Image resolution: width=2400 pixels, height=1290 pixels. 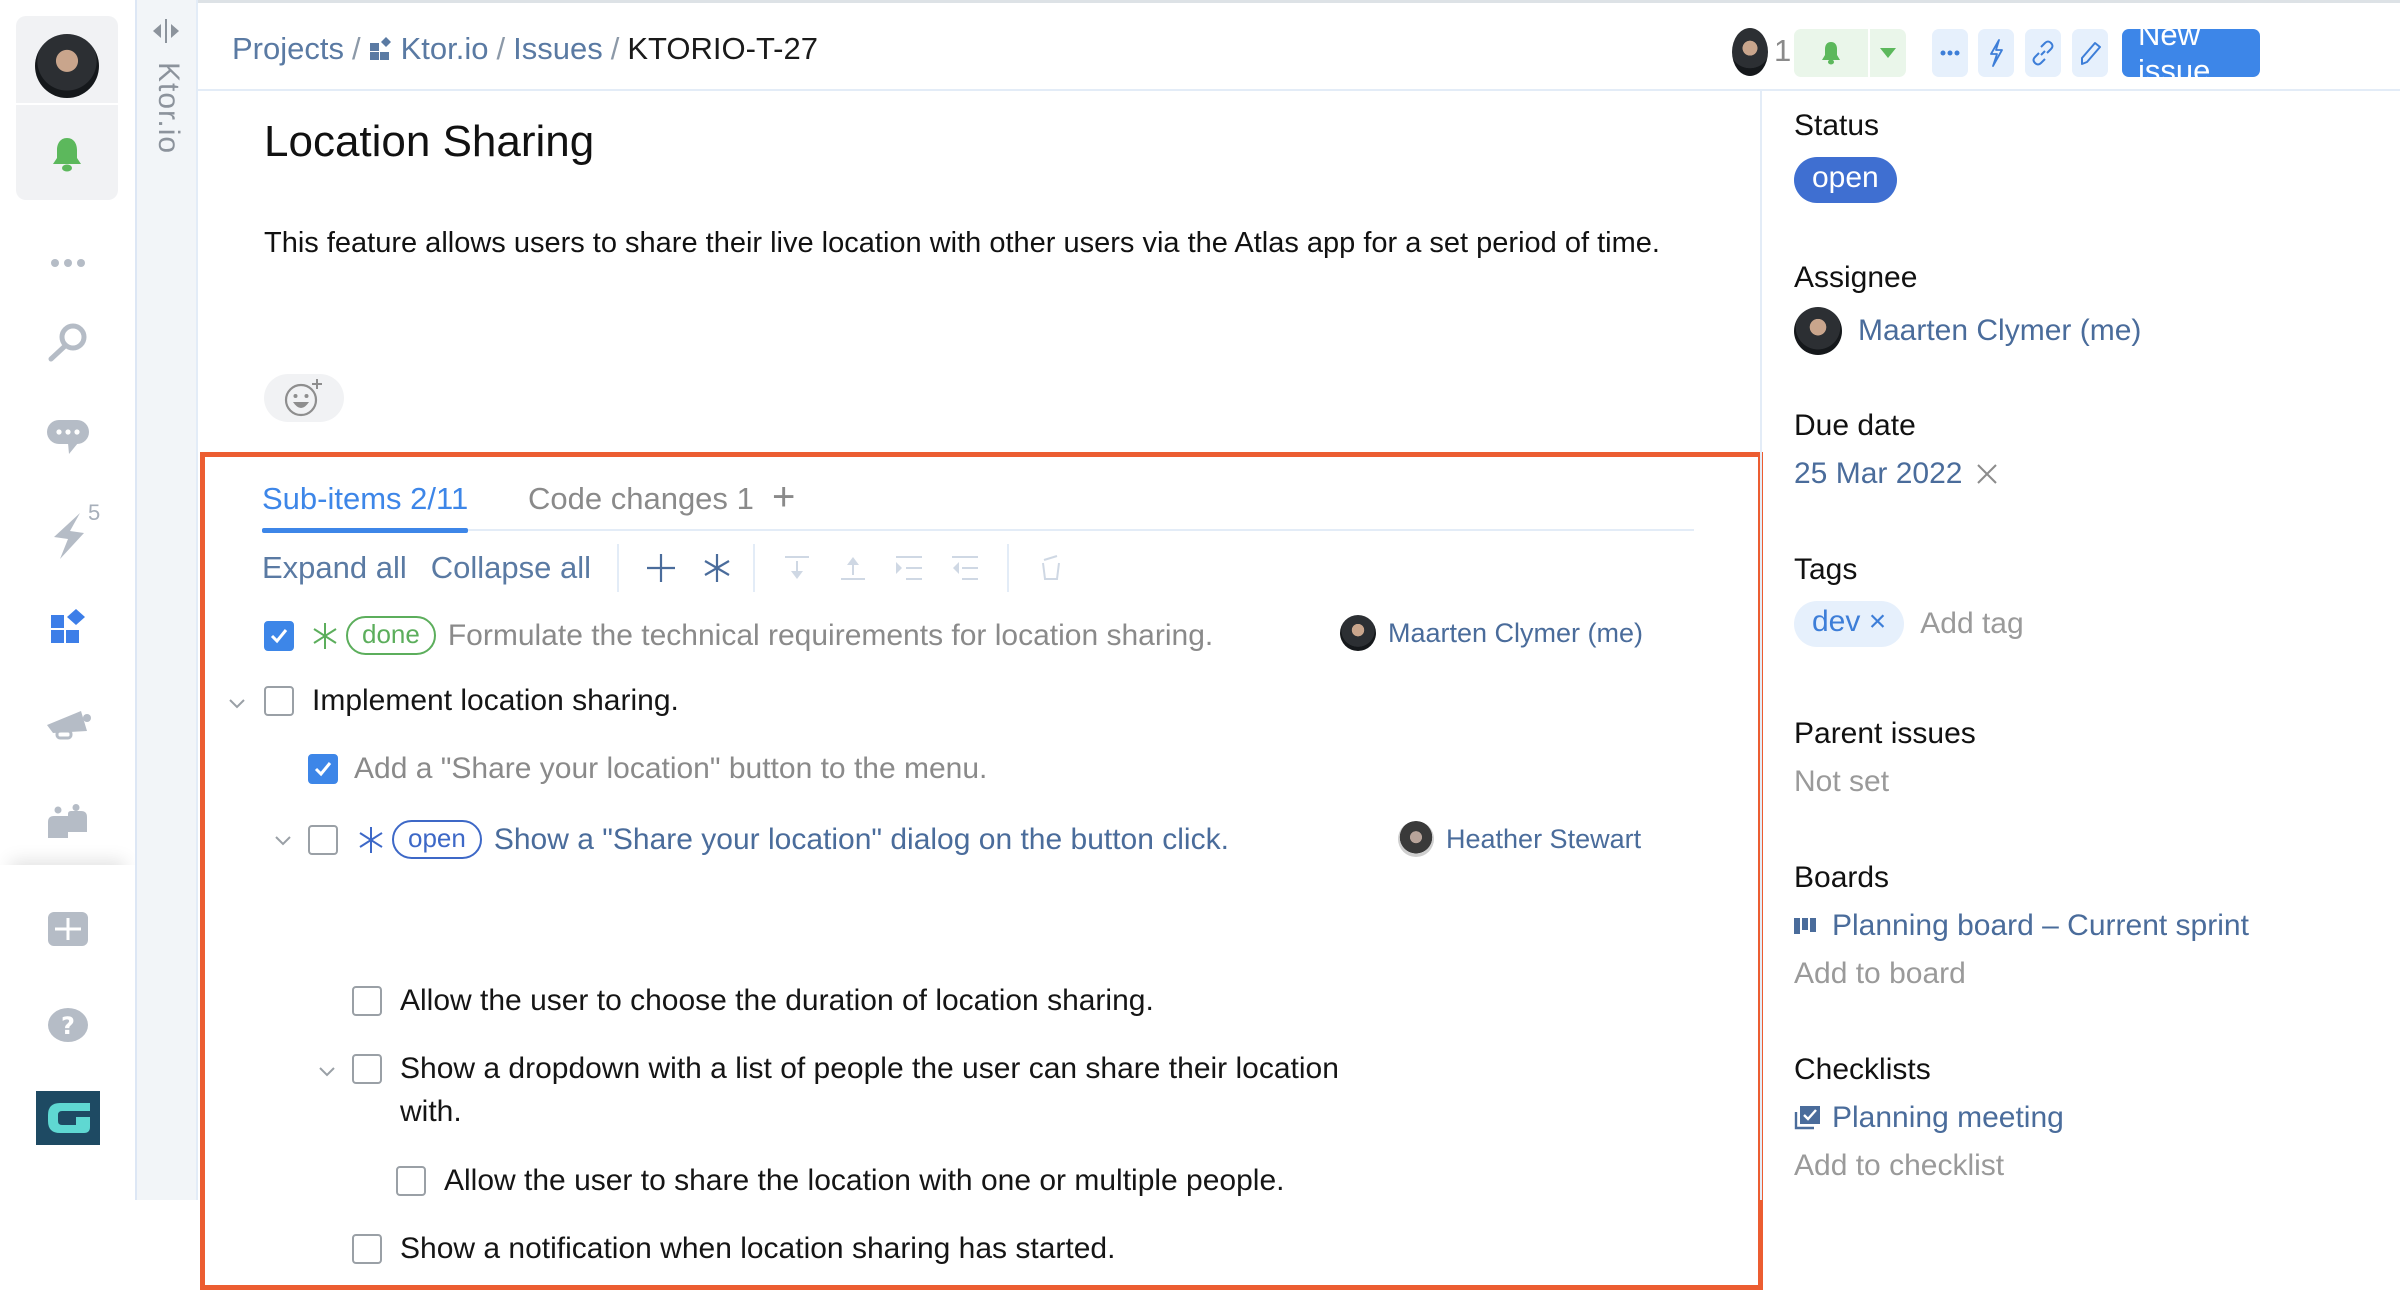 I want to click on user-section, so click(x=67, y=108).